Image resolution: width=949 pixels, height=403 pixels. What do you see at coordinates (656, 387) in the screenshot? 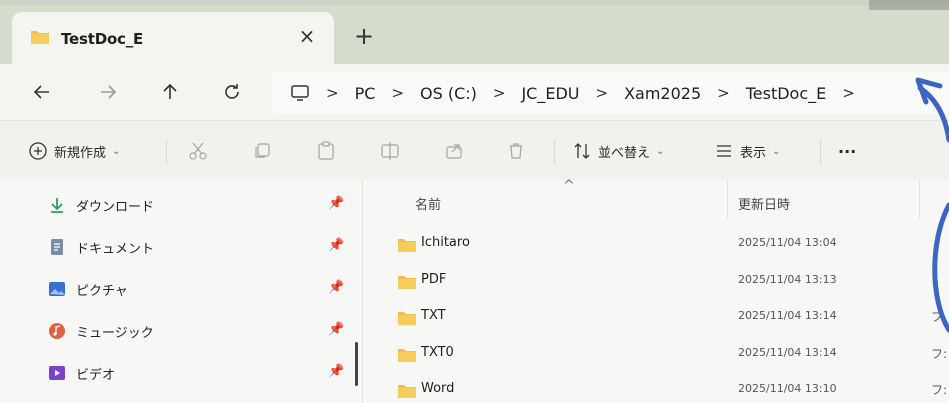
I see `file-row: Word 2025/11/04 13:10 フ:` at bounding box center [656, 387].